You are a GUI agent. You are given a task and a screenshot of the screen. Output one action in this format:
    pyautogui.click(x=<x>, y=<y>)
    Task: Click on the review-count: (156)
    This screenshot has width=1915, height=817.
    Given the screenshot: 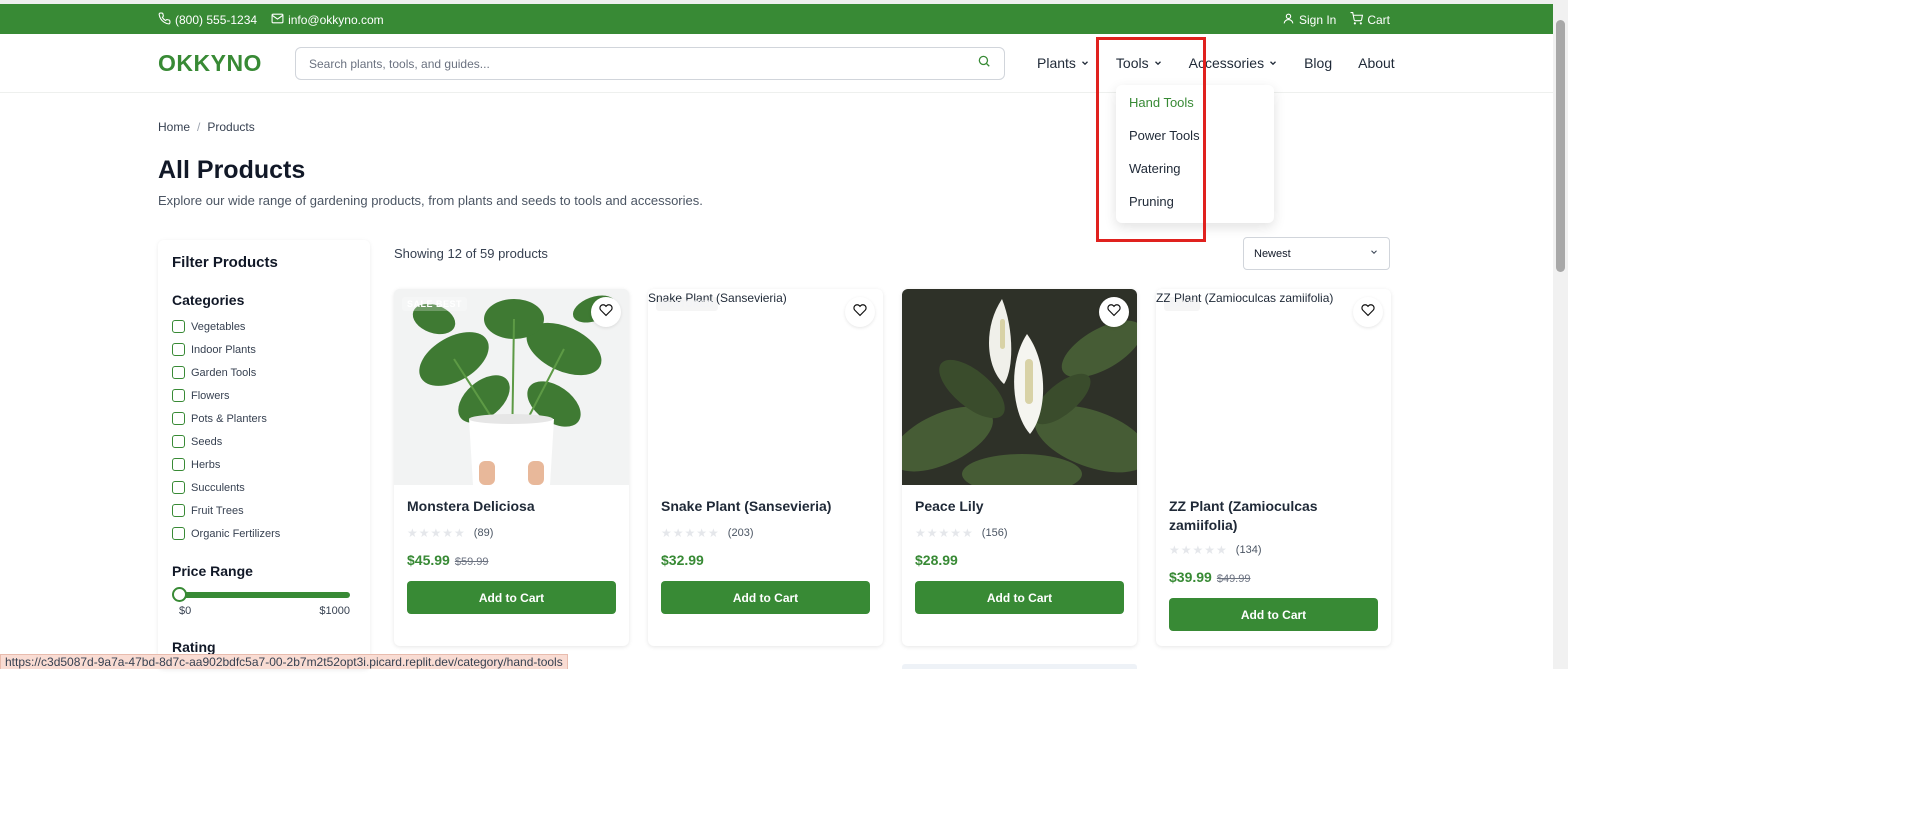 What is the action you would take?
    pyautogui.click(x=994, y=533)
    